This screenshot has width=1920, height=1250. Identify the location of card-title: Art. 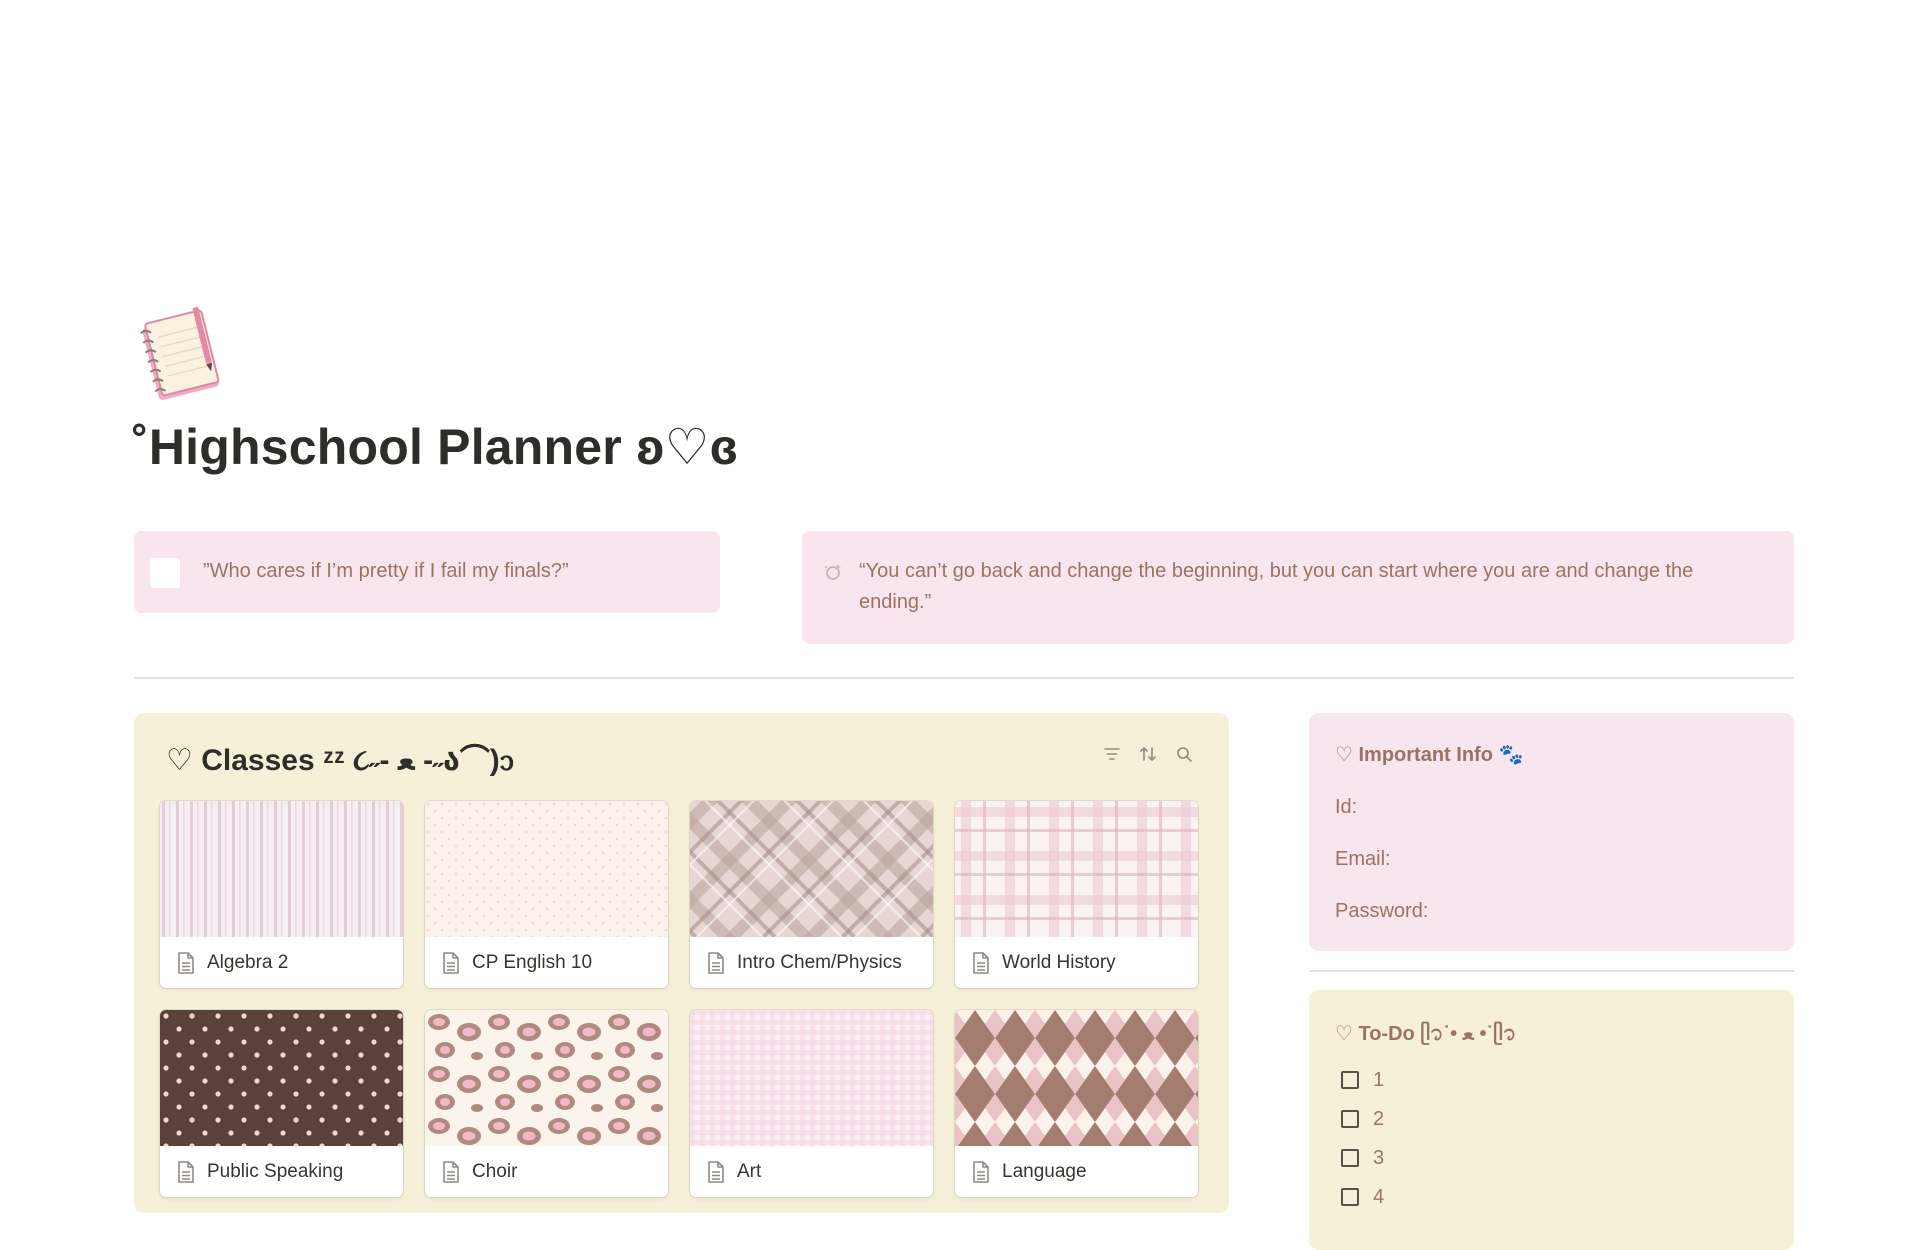
(749, 1171).